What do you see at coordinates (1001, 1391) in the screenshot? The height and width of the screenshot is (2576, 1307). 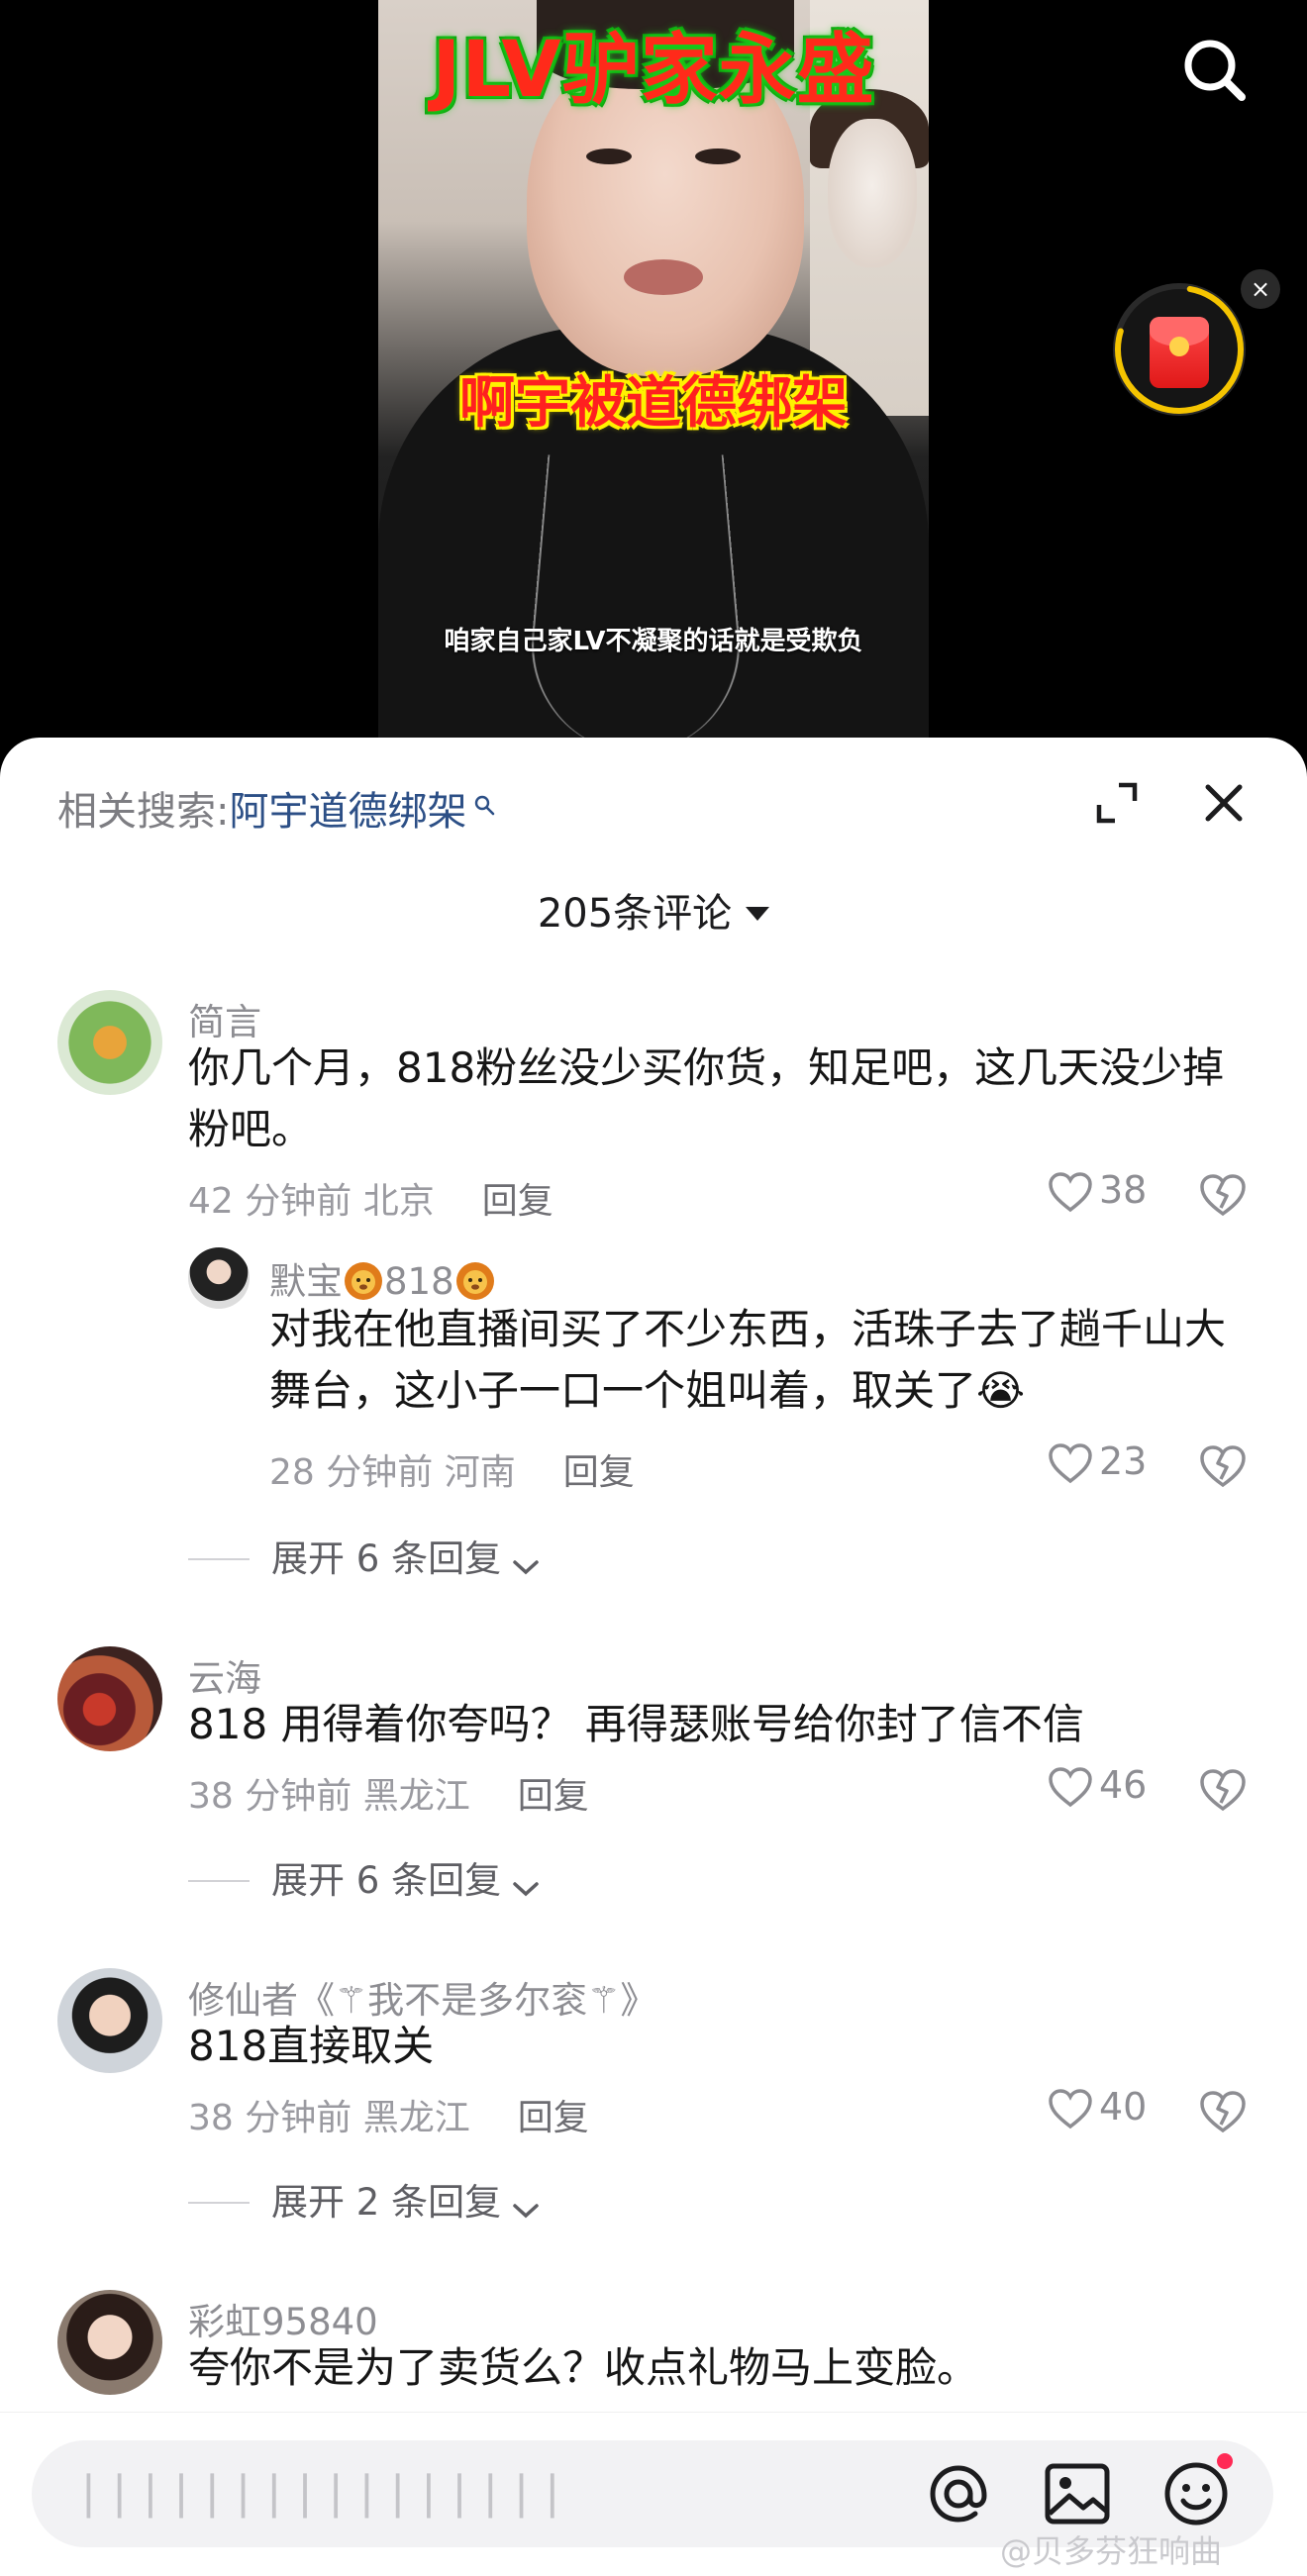 I see `crying-laughing-emoji-icon: 😭` at bounding box center [1001, 1391].